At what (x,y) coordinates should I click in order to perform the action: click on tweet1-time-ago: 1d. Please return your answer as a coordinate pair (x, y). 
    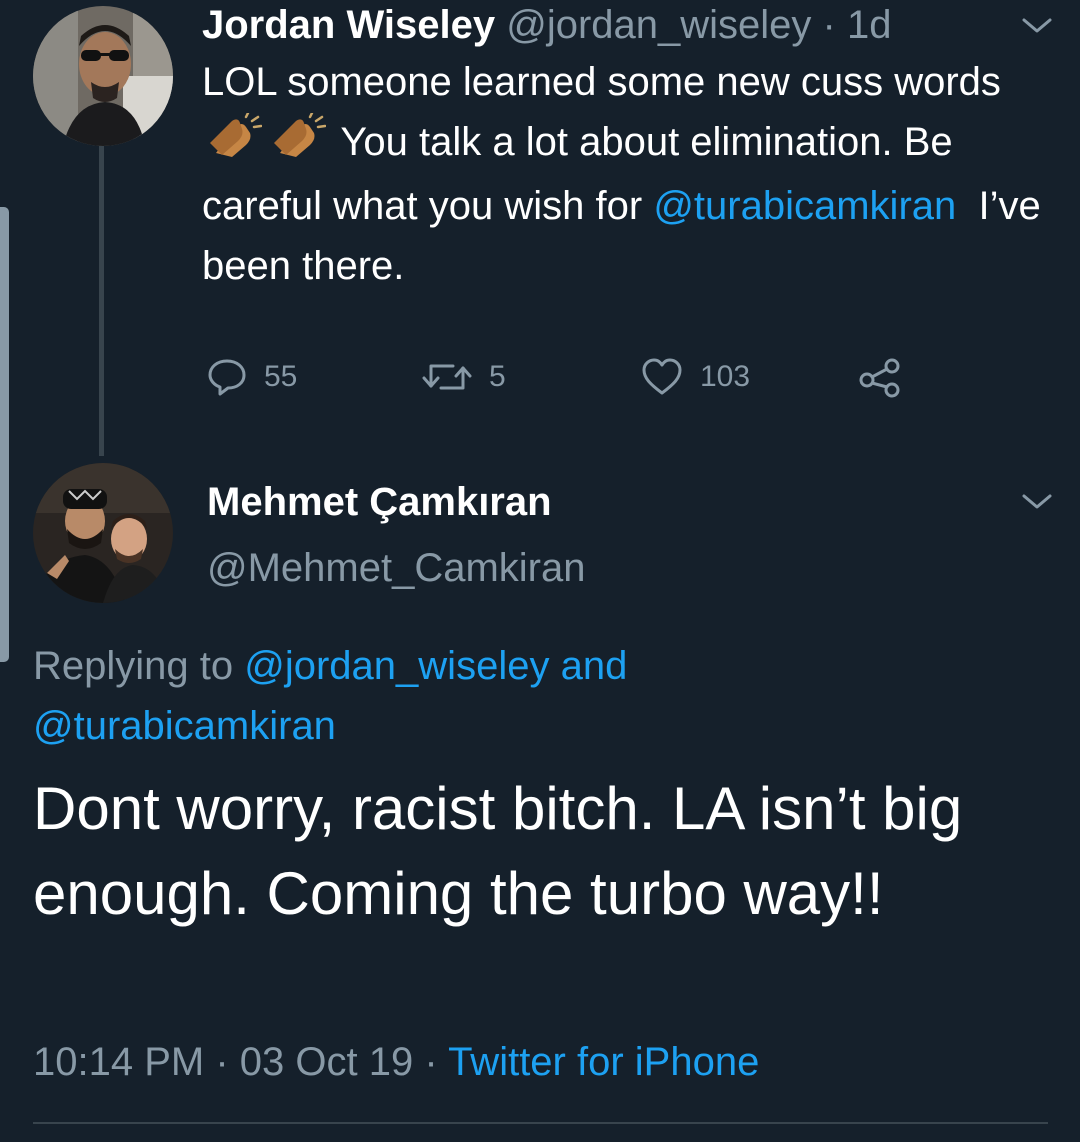
    Looking at the image, I should click on (869, 25).